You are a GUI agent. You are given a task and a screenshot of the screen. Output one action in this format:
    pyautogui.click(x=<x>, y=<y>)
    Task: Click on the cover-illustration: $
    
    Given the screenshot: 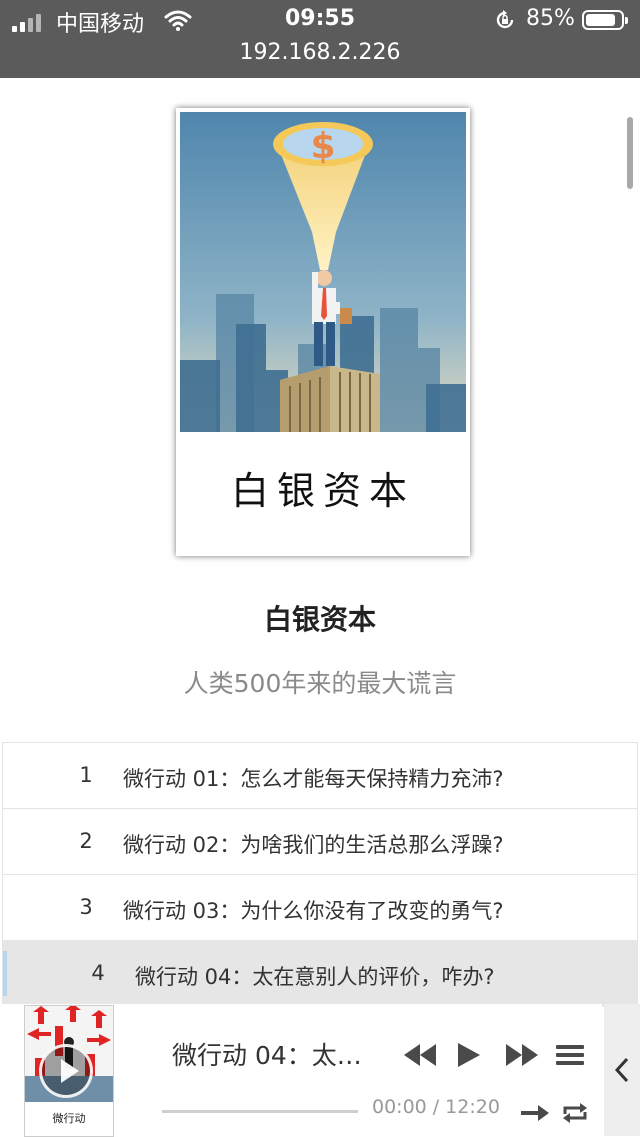 What is the action you would take?
    pyautogui.click(x=323, y=272)
    